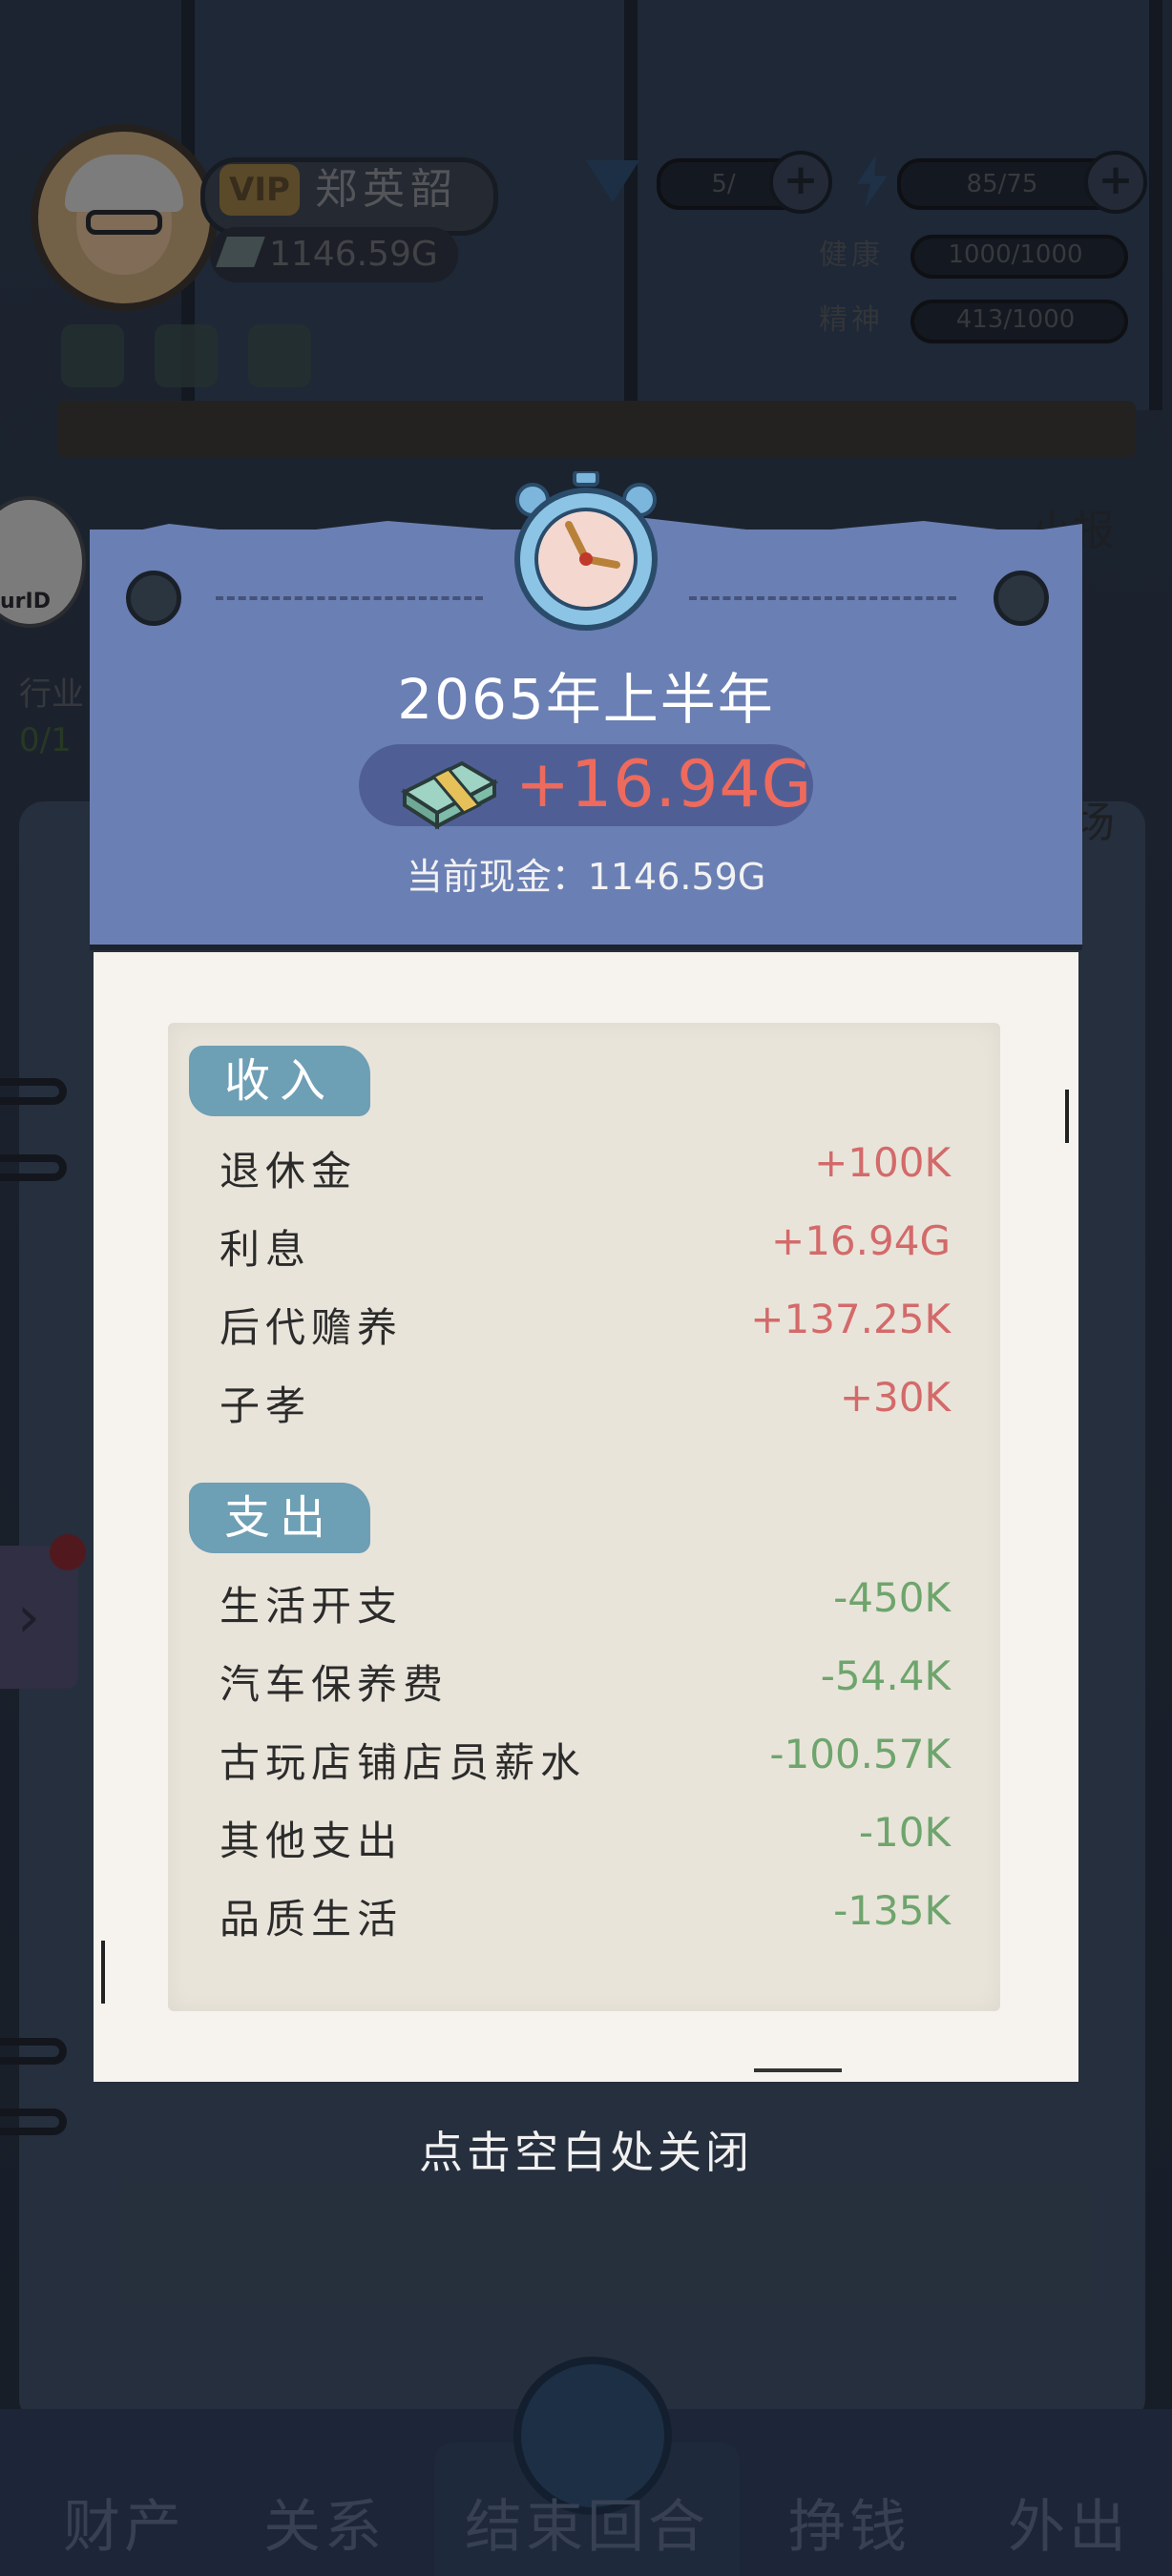  Describe the element at coordinates (664, 784) in the screenshot. I see `turn-gain: +16.94G` at that location.